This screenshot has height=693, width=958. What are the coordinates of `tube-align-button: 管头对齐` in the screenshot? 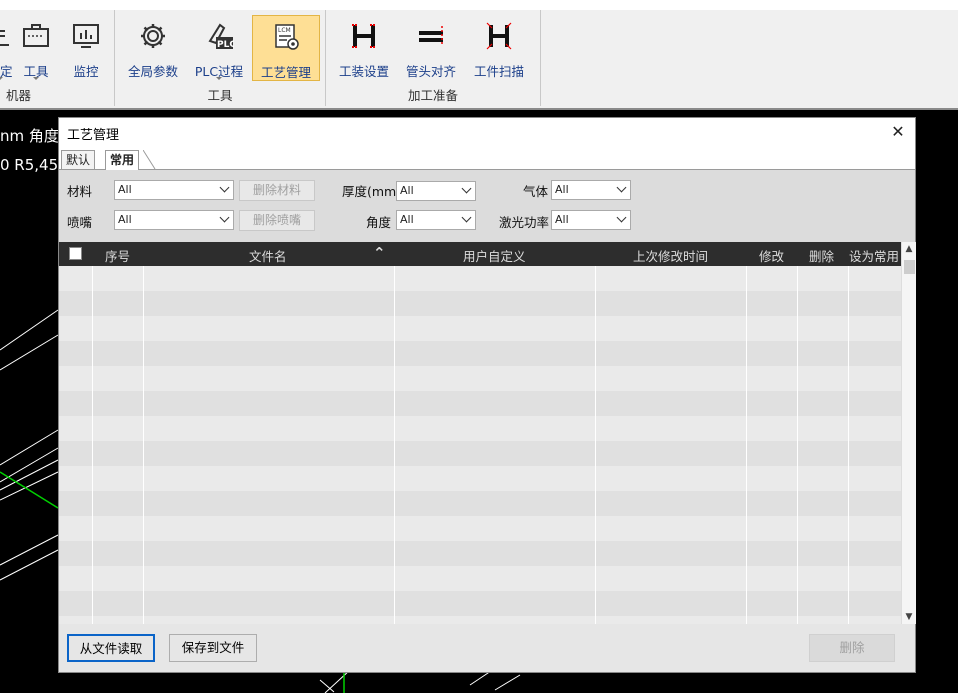 It's located at (431, 48).